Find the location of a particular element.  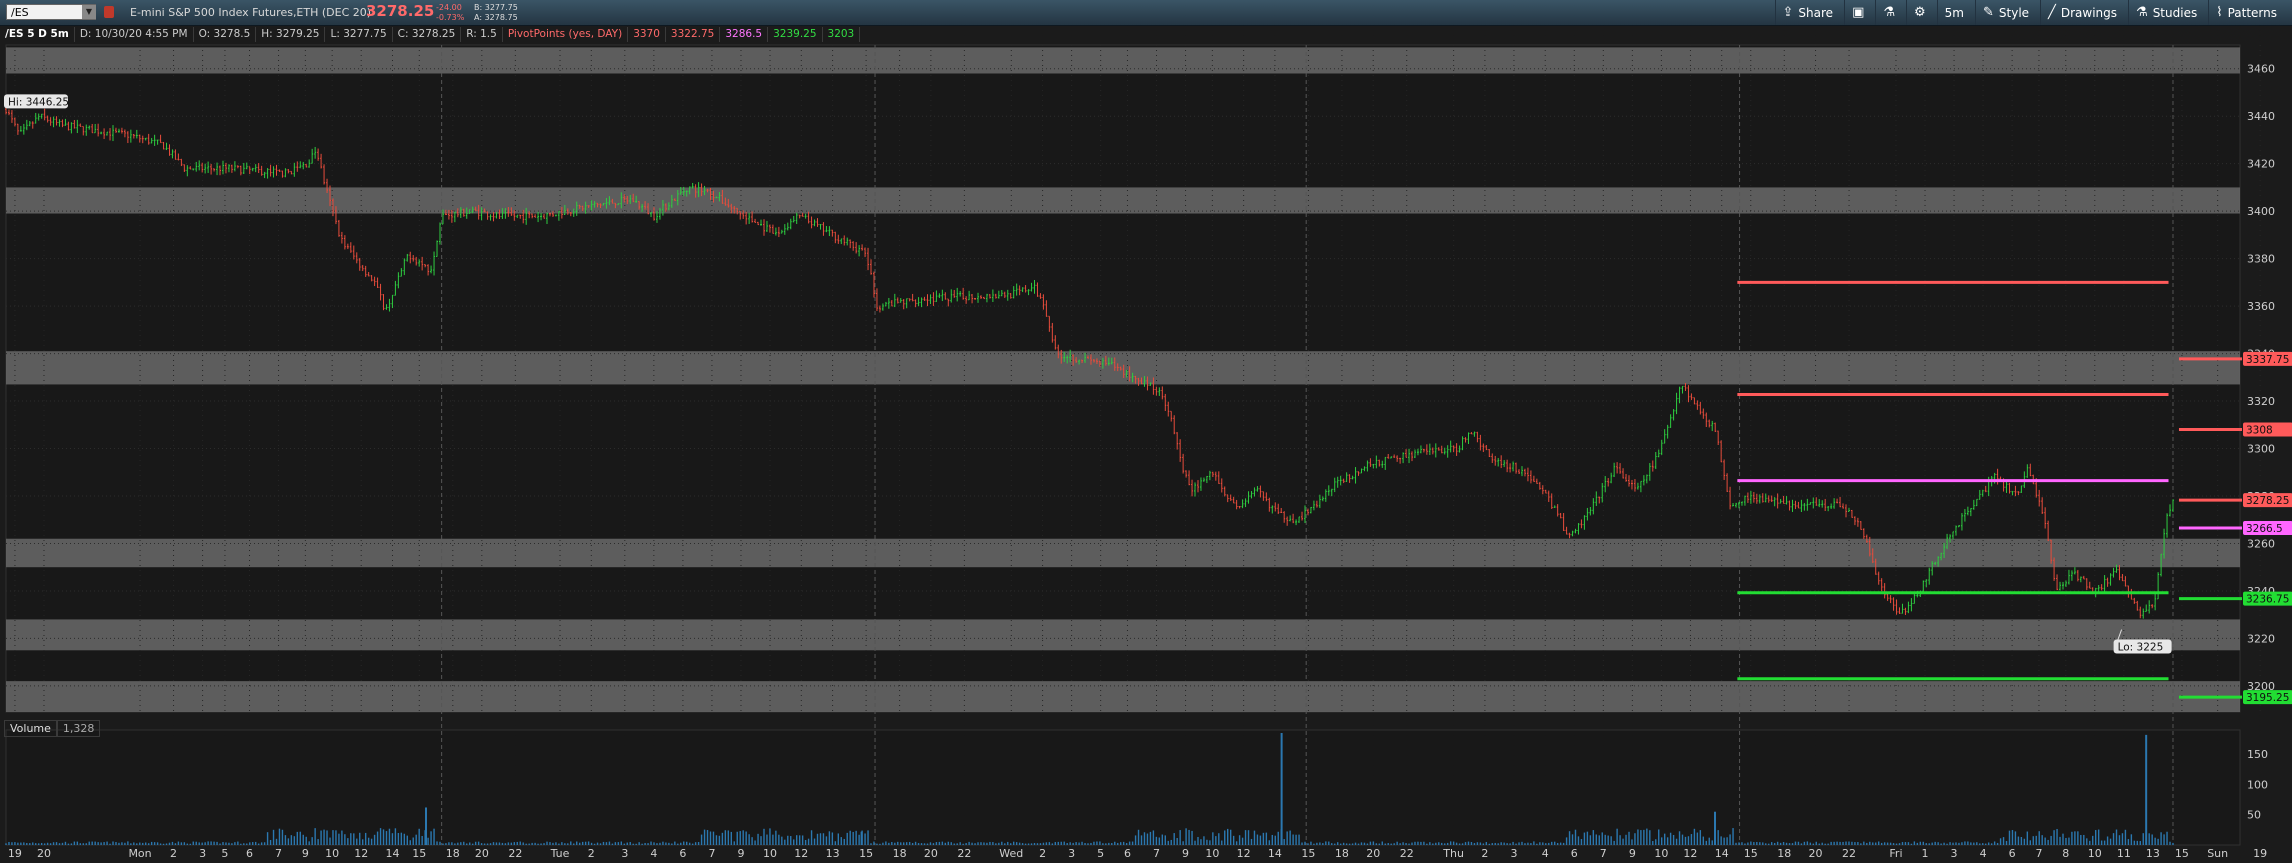

change-value: -24.00 is located at coordinates (449, 7).